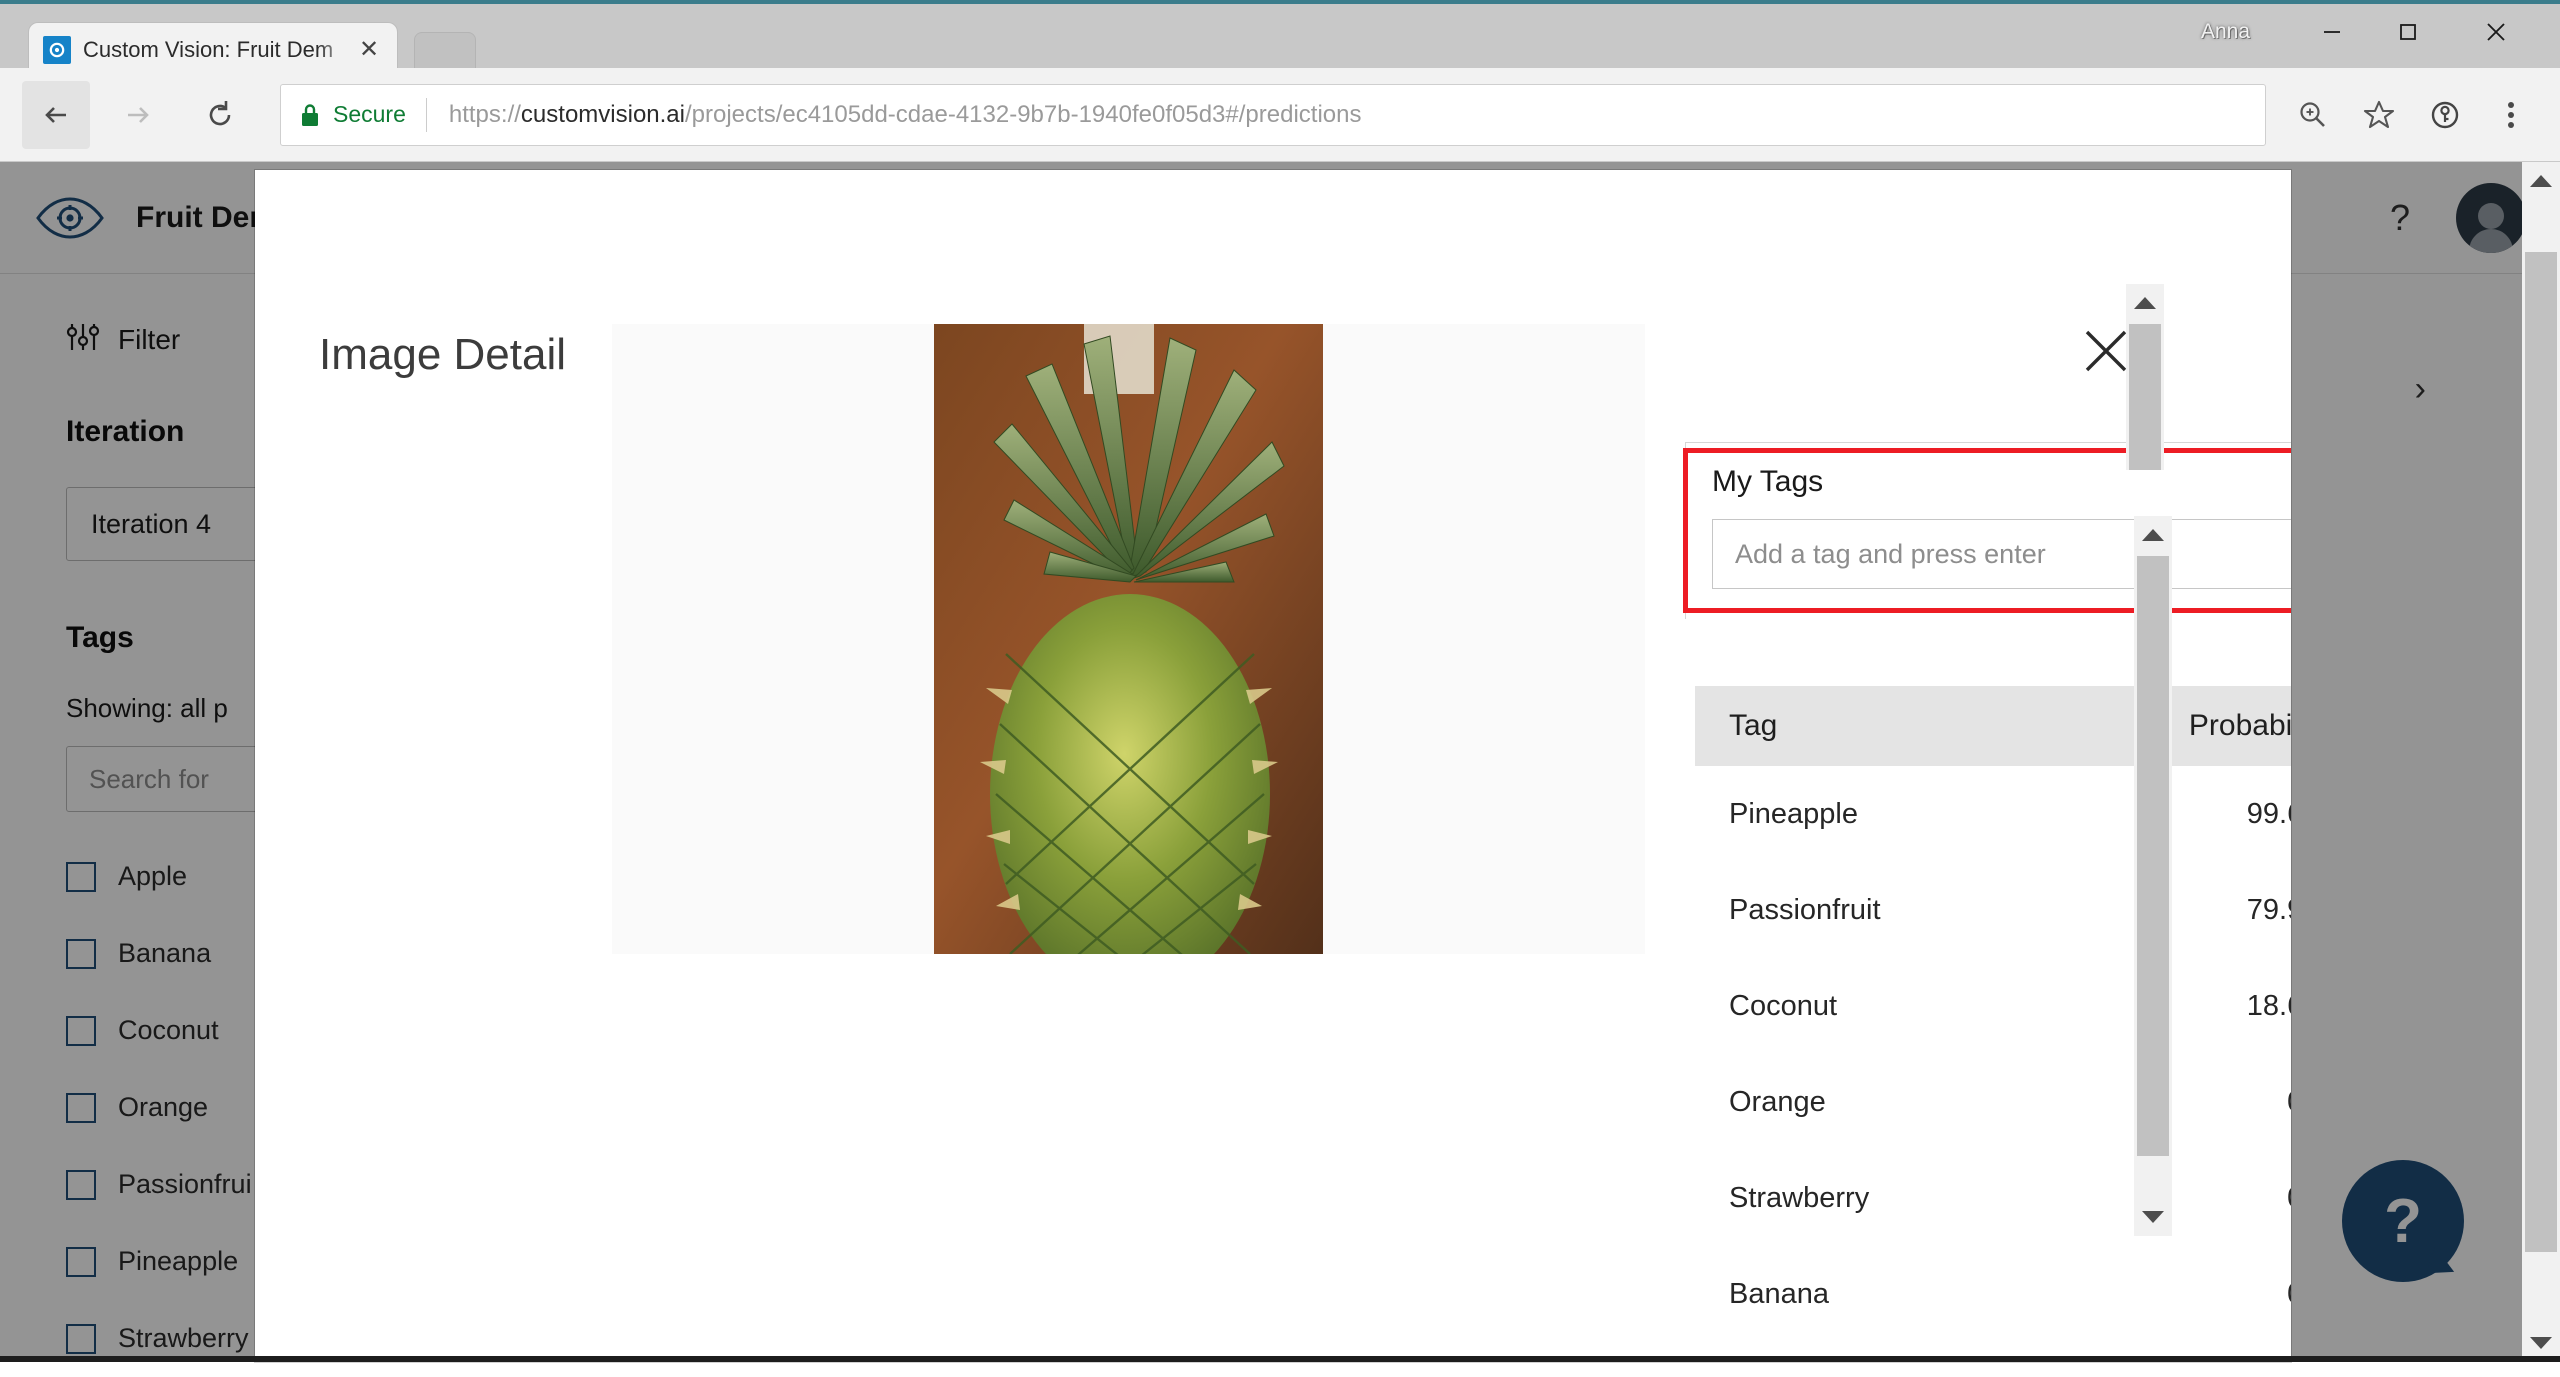 This screenshot has width=2560, height=1377. Describe the element at coordinates (426, 115) in the screenshot. I see `omnibox-divider` at that location.